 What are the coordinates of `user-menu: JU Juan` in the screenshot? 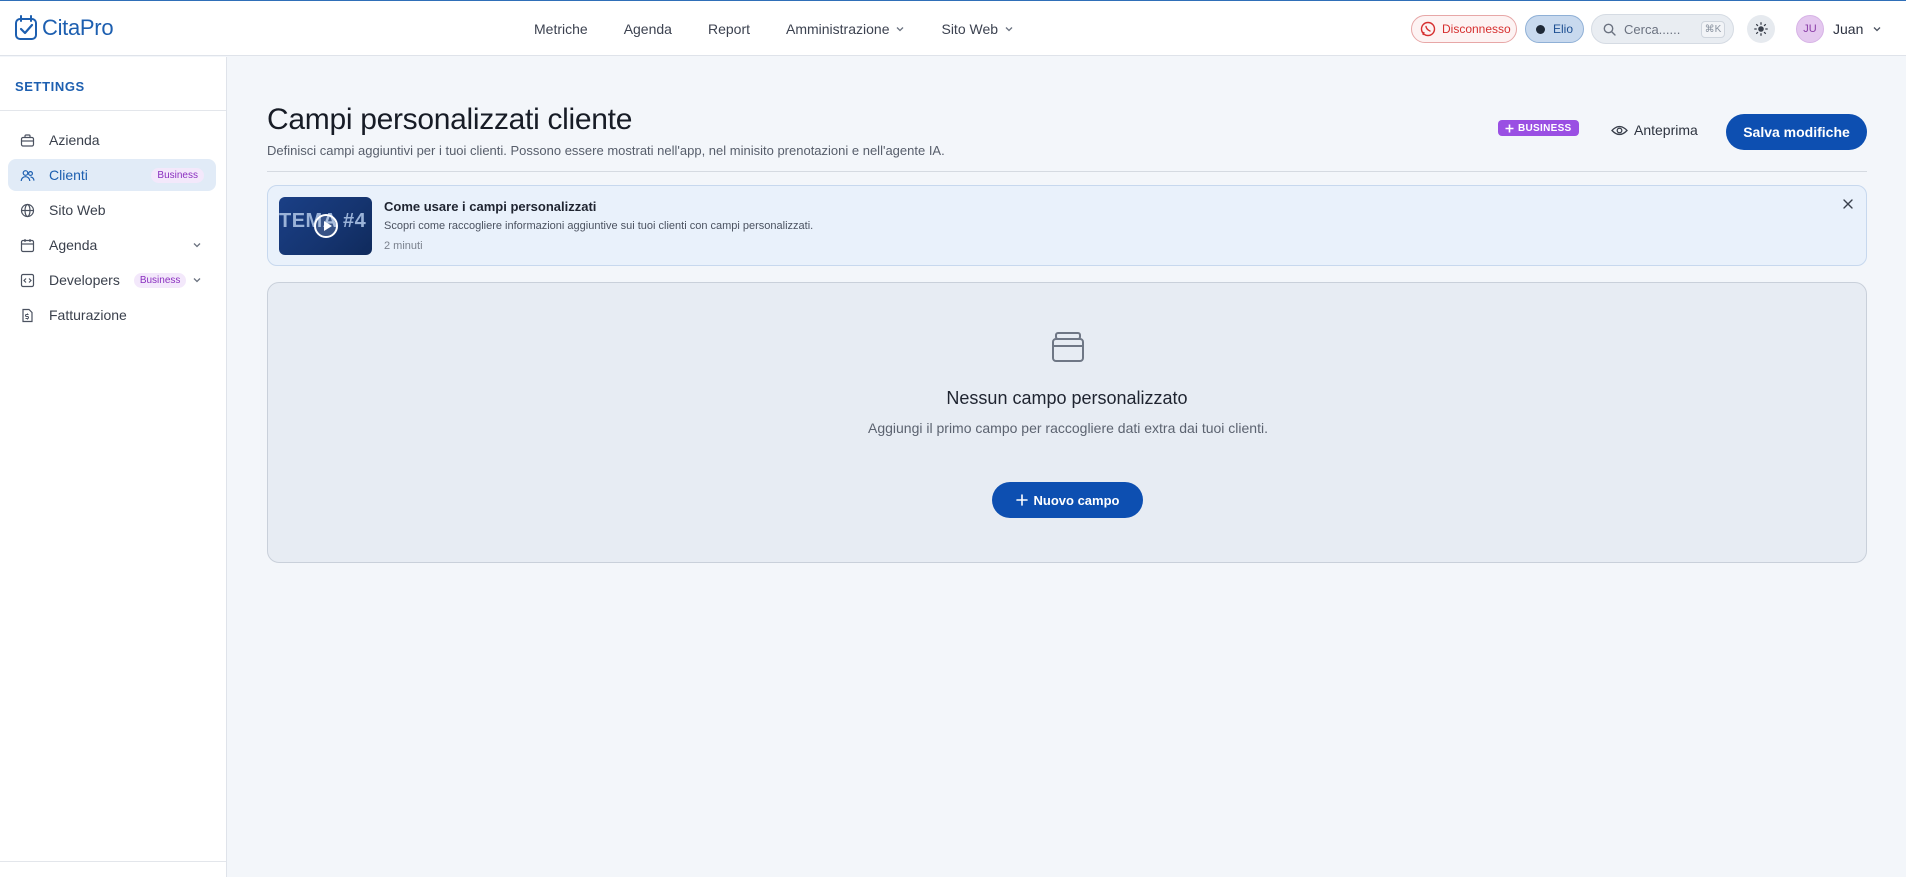 It's located at (1839, 29).